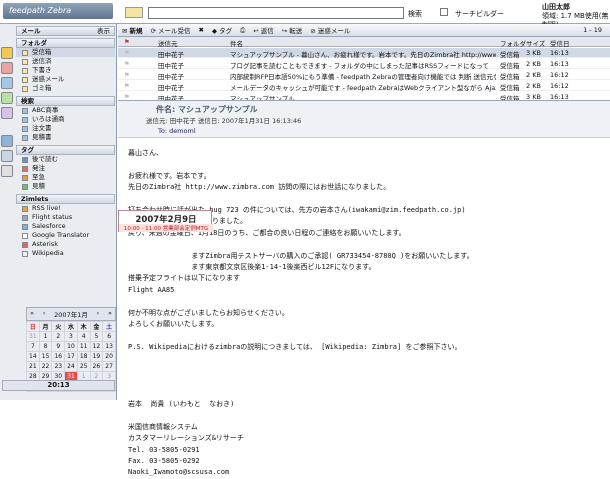  I want to click on calendar-day: 26, so click(96, 366).